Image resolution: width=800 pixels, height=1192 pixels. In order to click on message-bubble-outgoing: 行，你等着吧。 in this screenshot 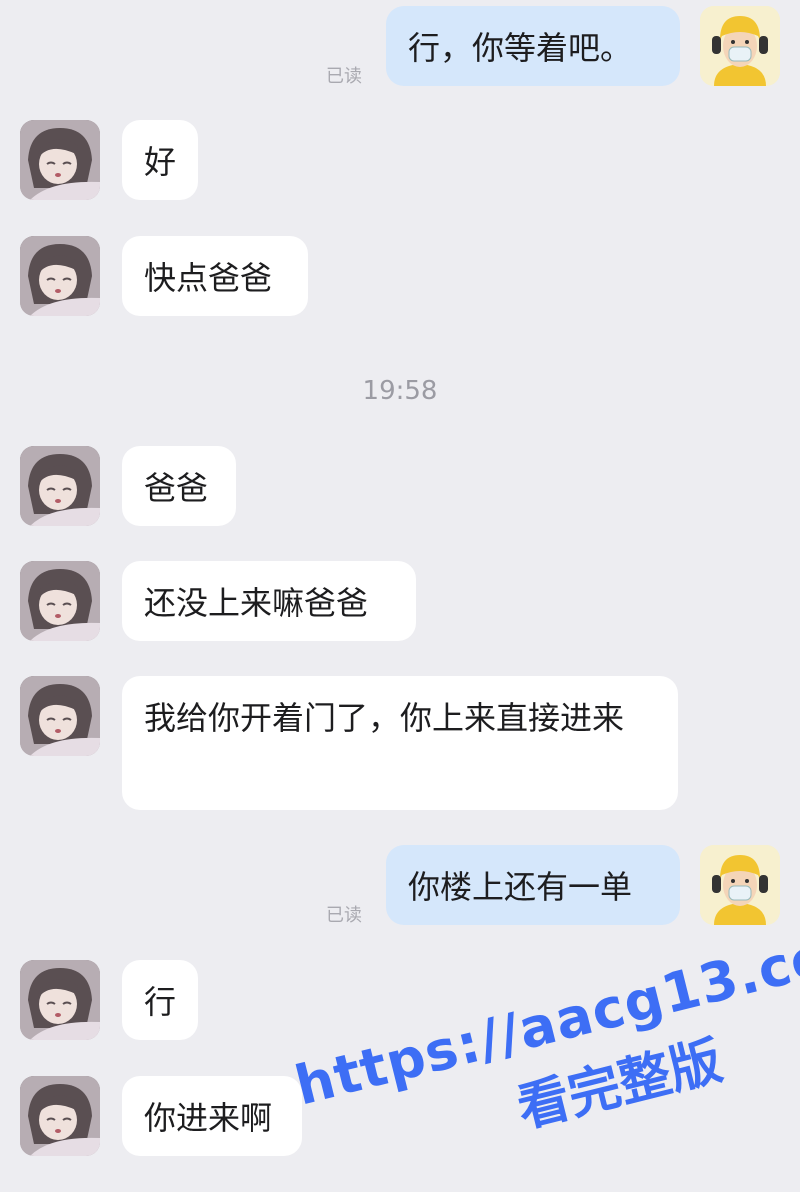, I will do `click(533, 46)`.